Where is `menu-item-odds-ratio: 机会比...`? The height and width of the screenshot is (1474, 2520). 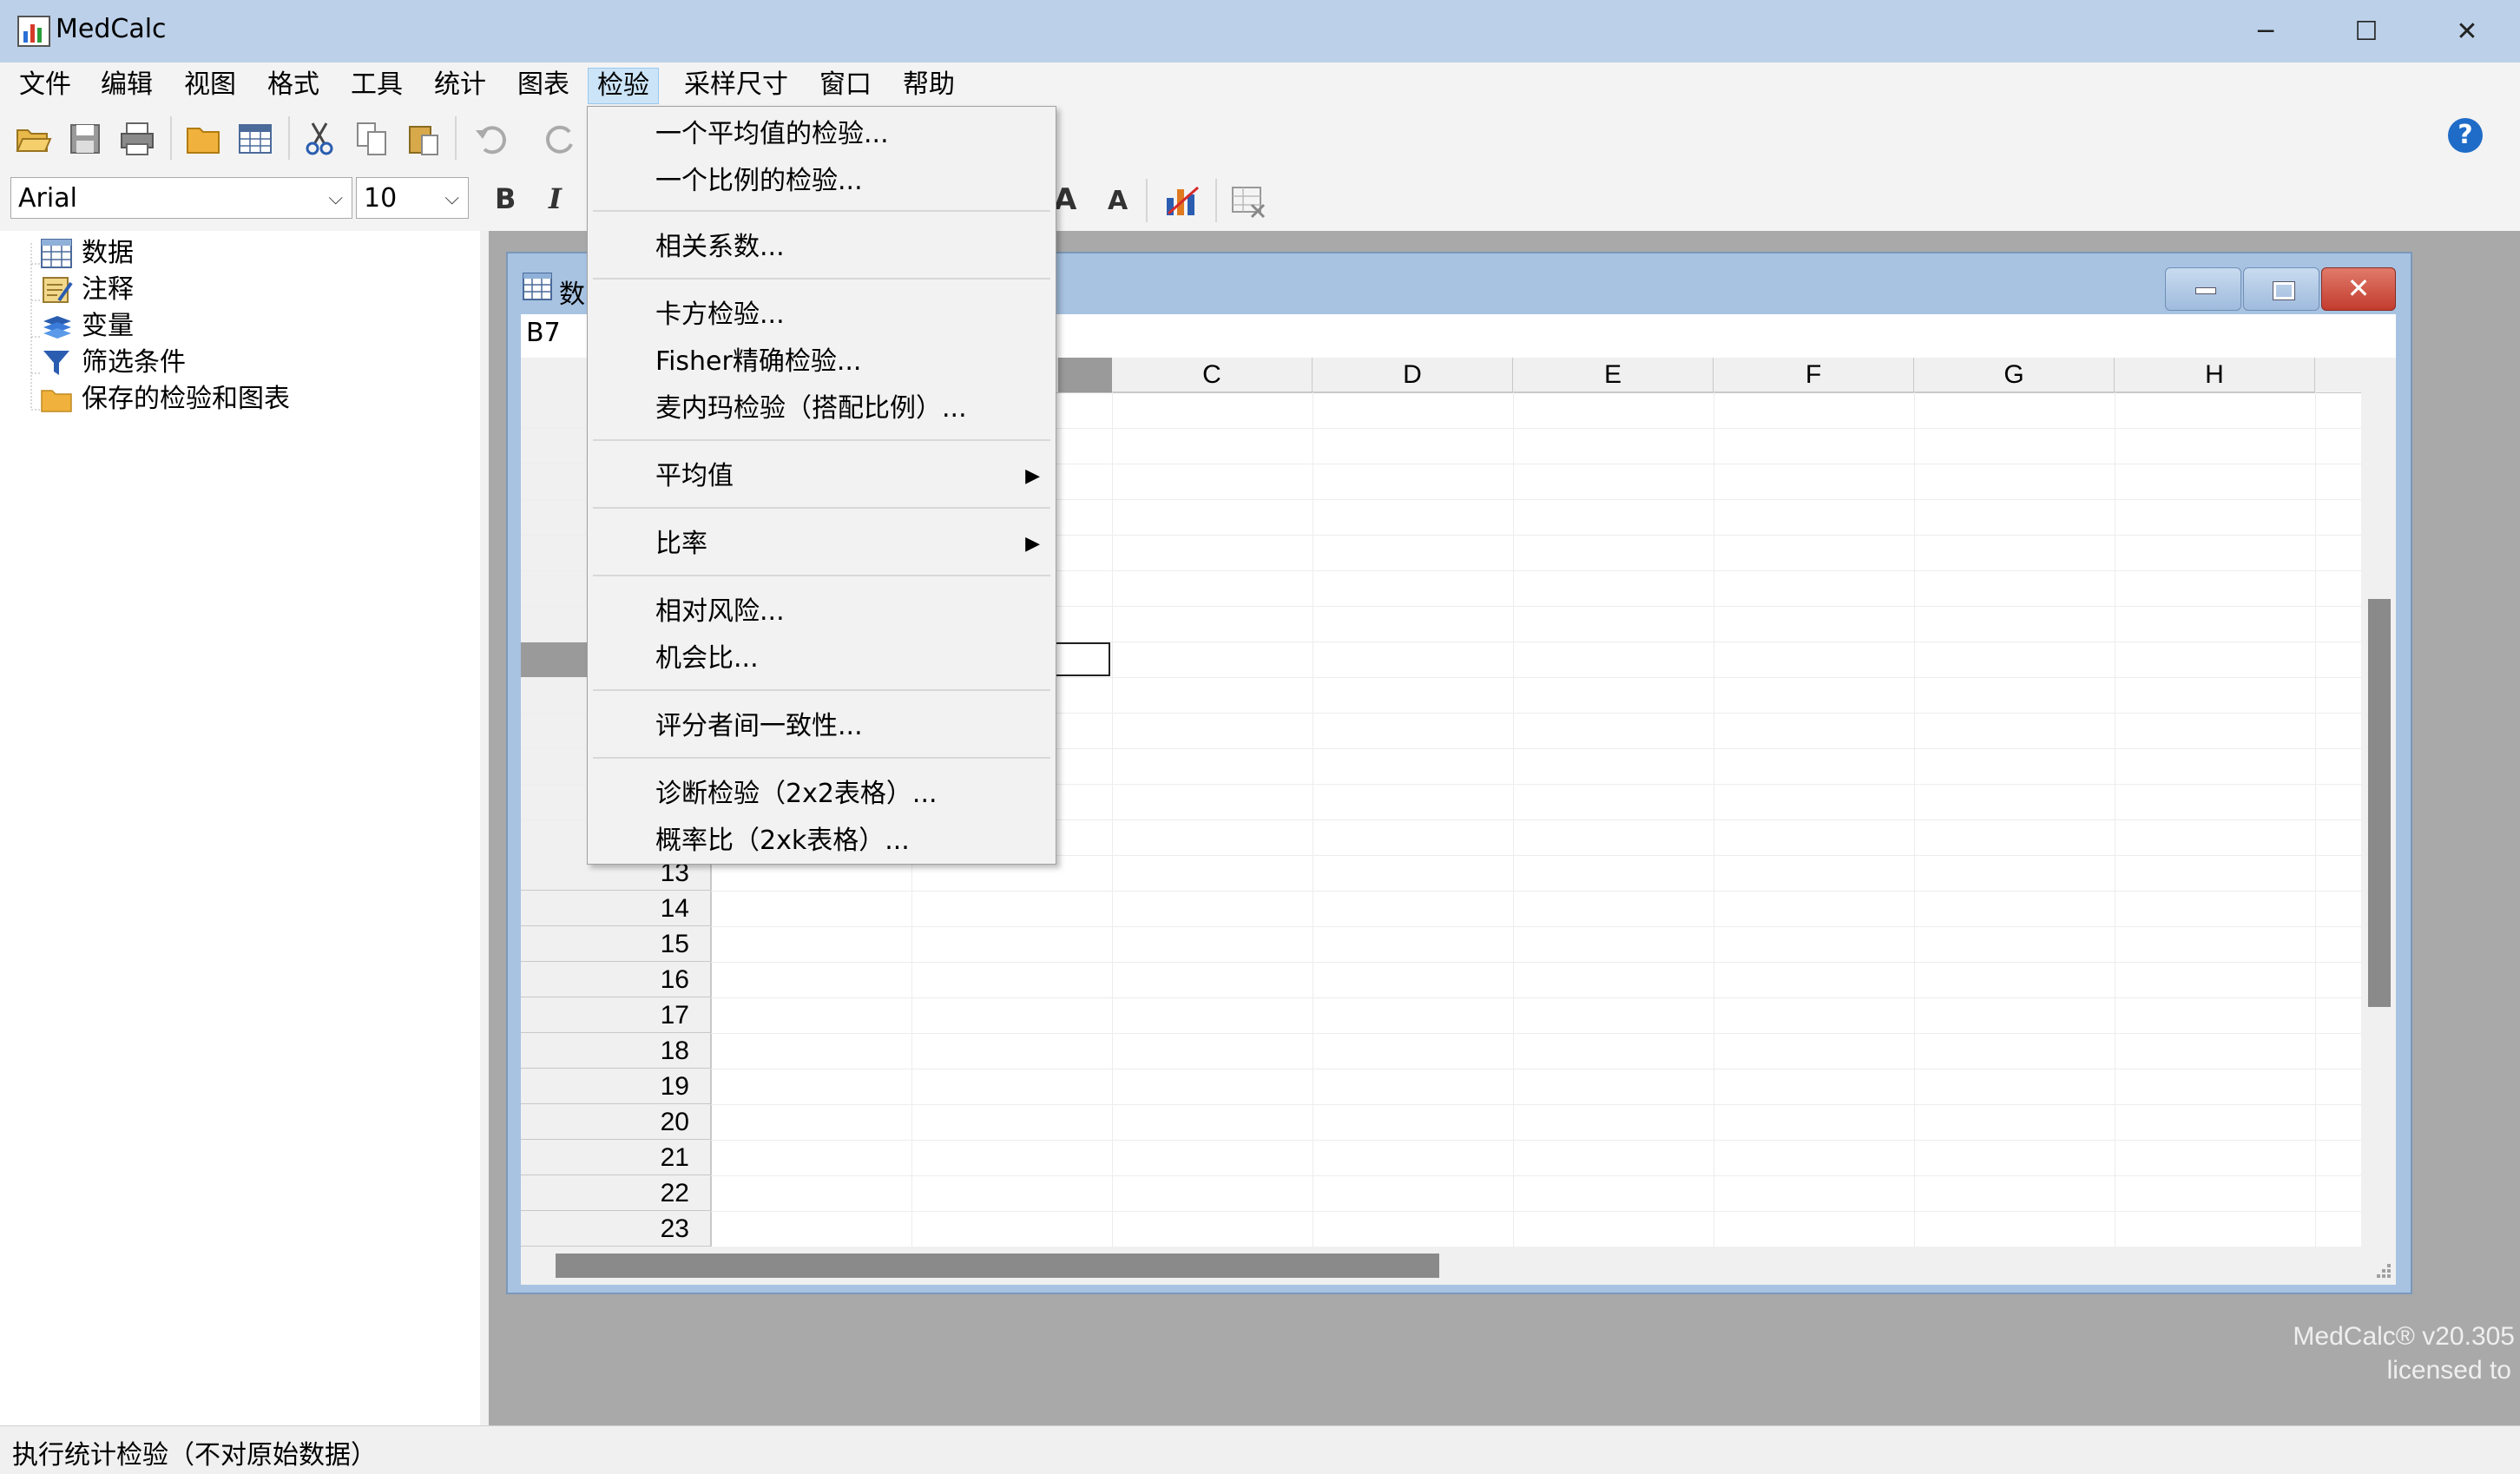
menu-item-odds-ratio: 机会比... is located at coordinates (822, 658).